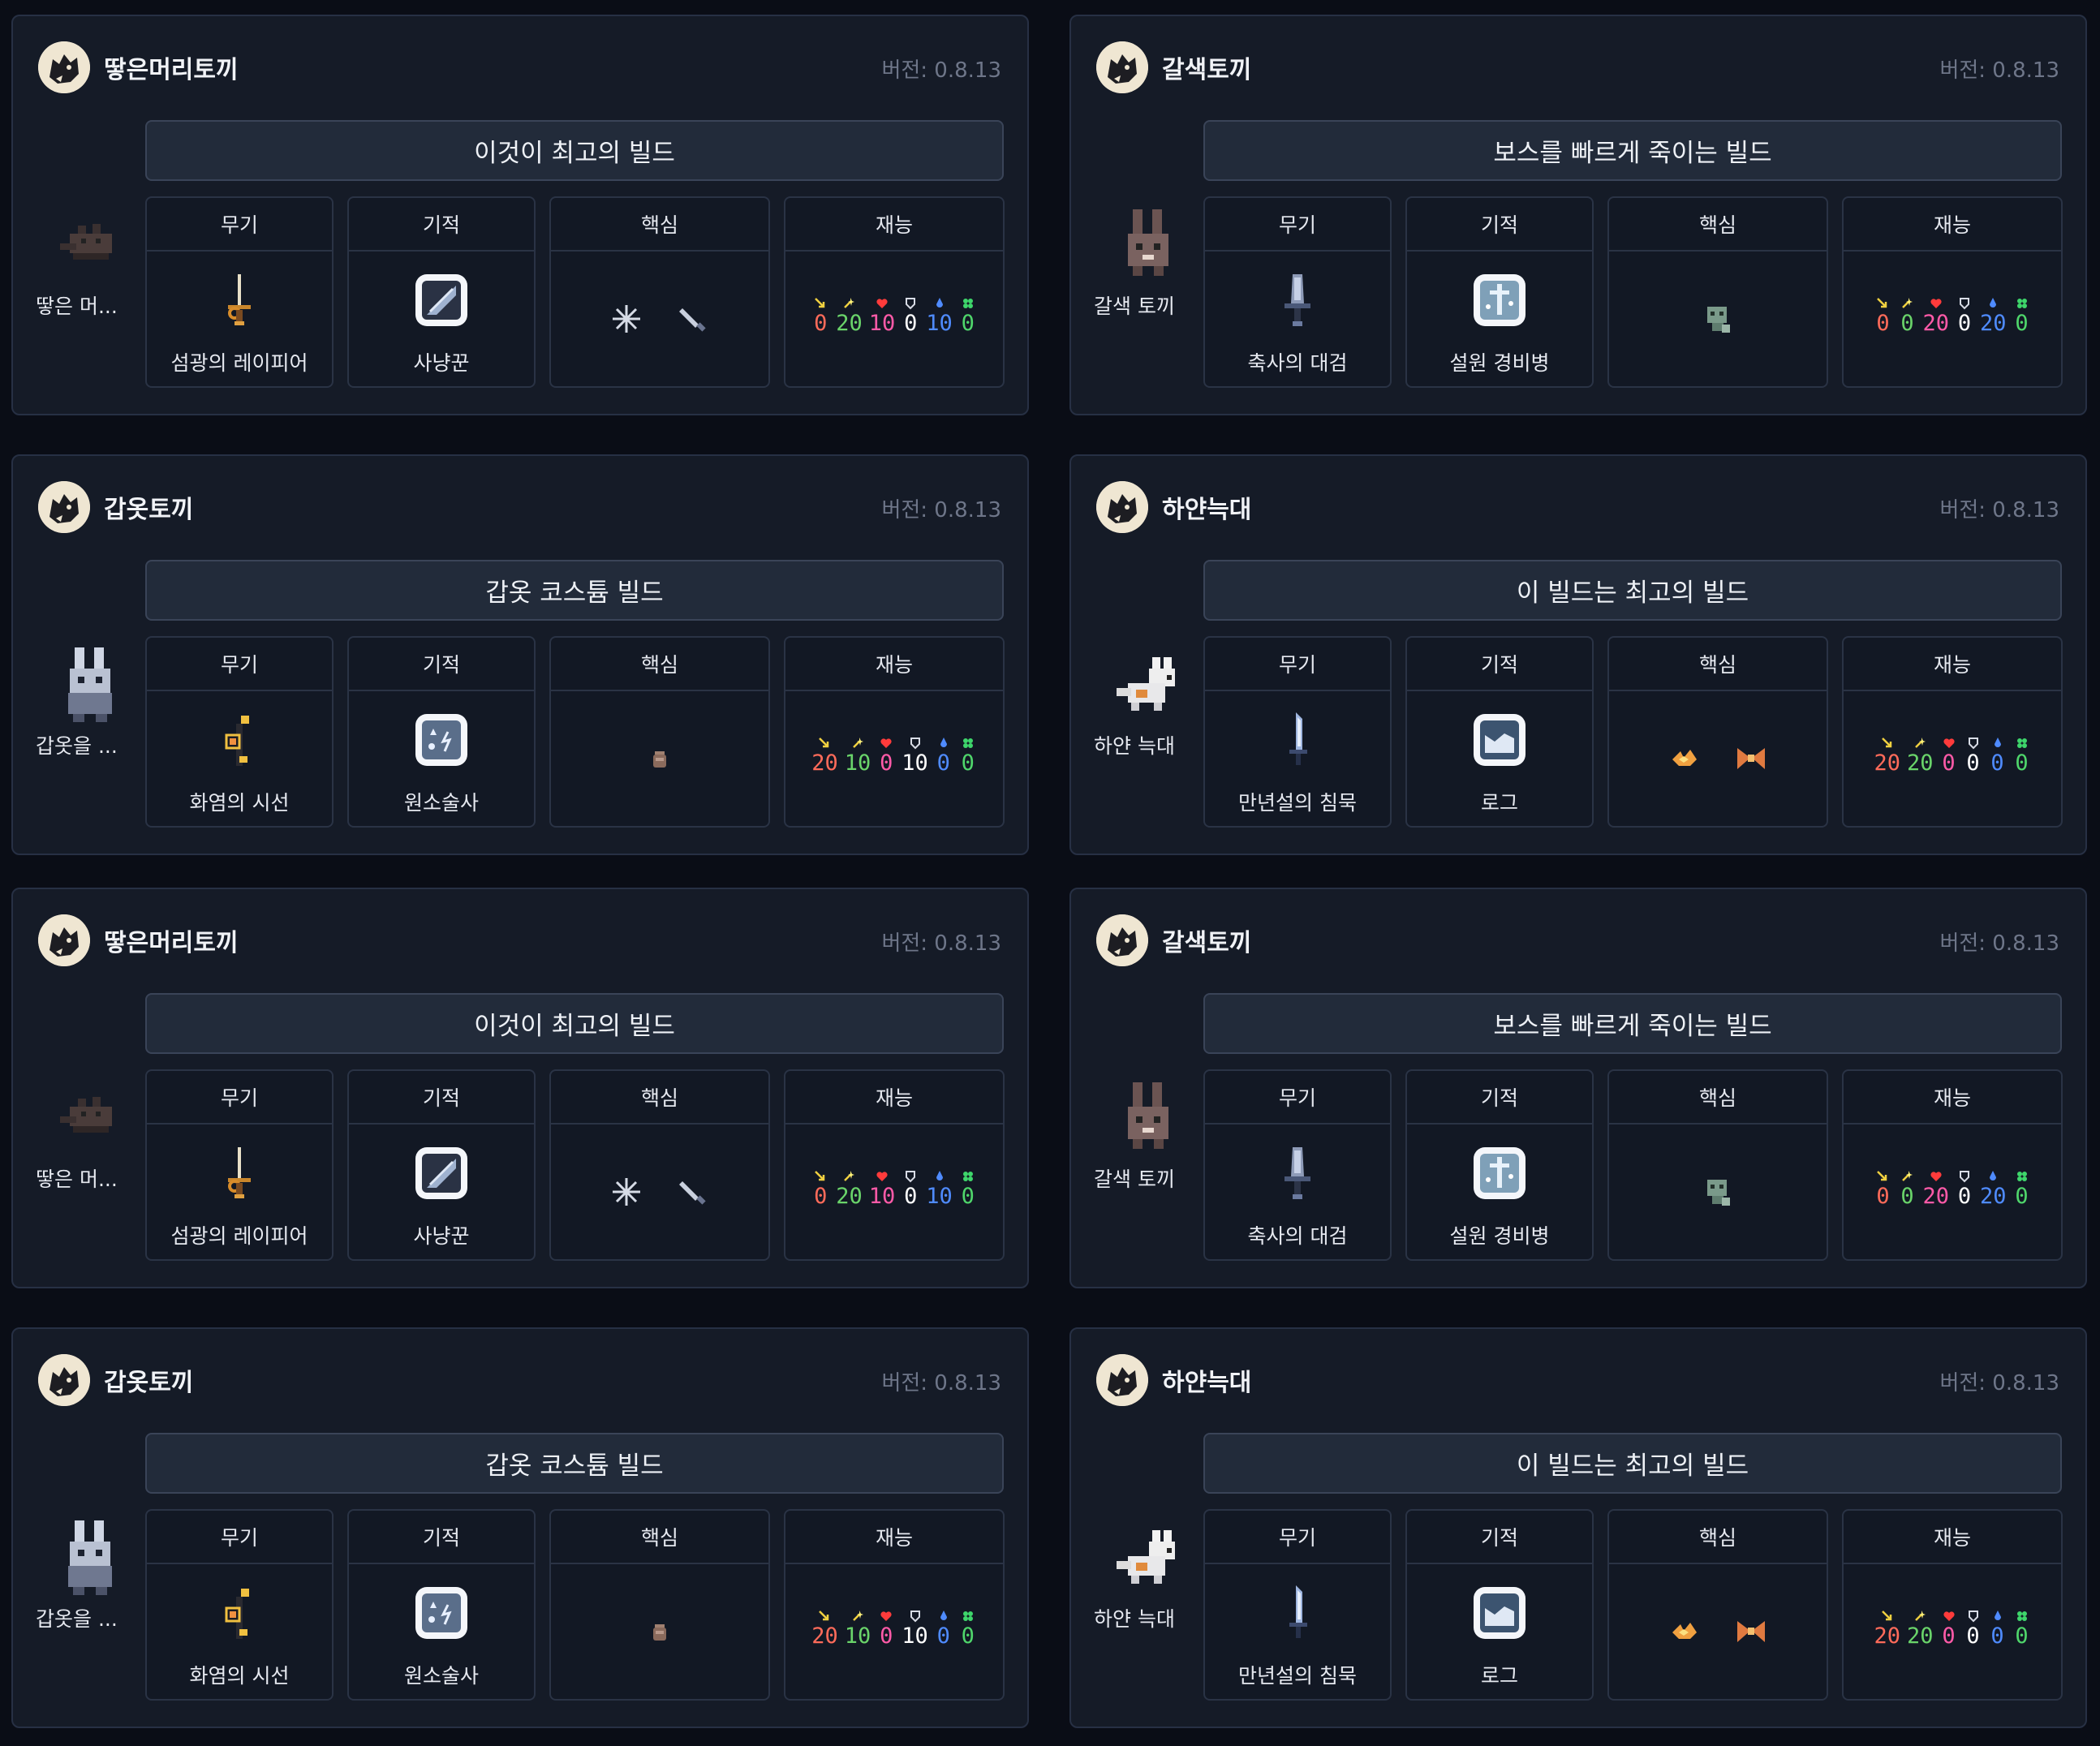 The width and height of the screenshot is (2100, 1746). Describe the element at coordinates (1148, 1558) in the screenshot. I see `white-wolf-icon` at that location.